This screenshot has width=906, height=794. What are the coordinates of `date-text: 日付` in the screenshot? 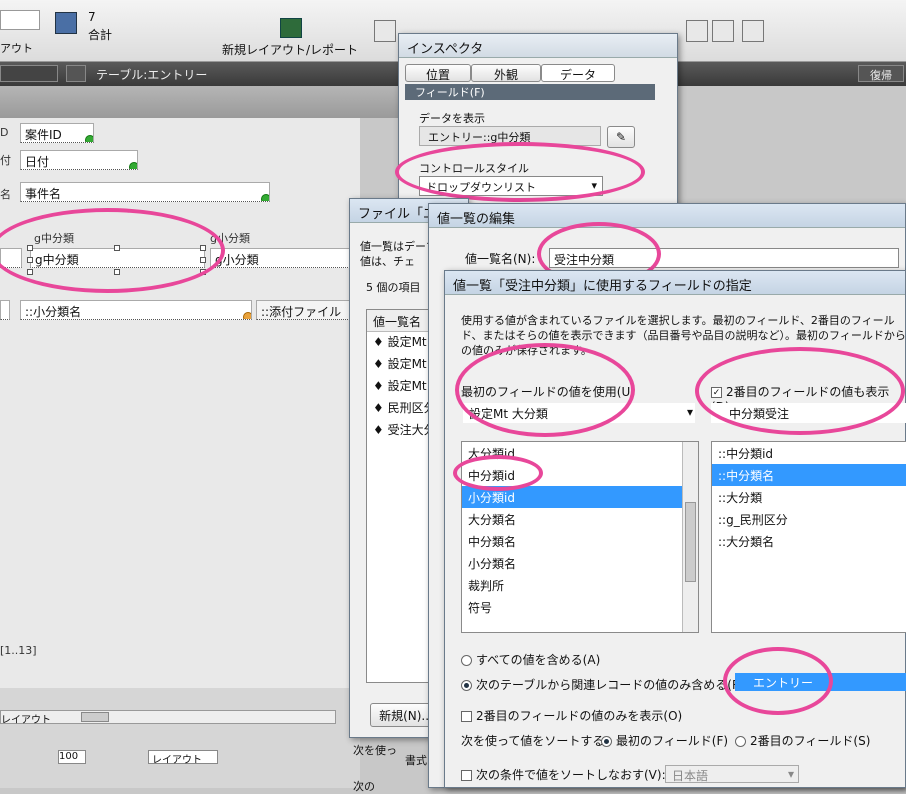 It's located at (37, 162).